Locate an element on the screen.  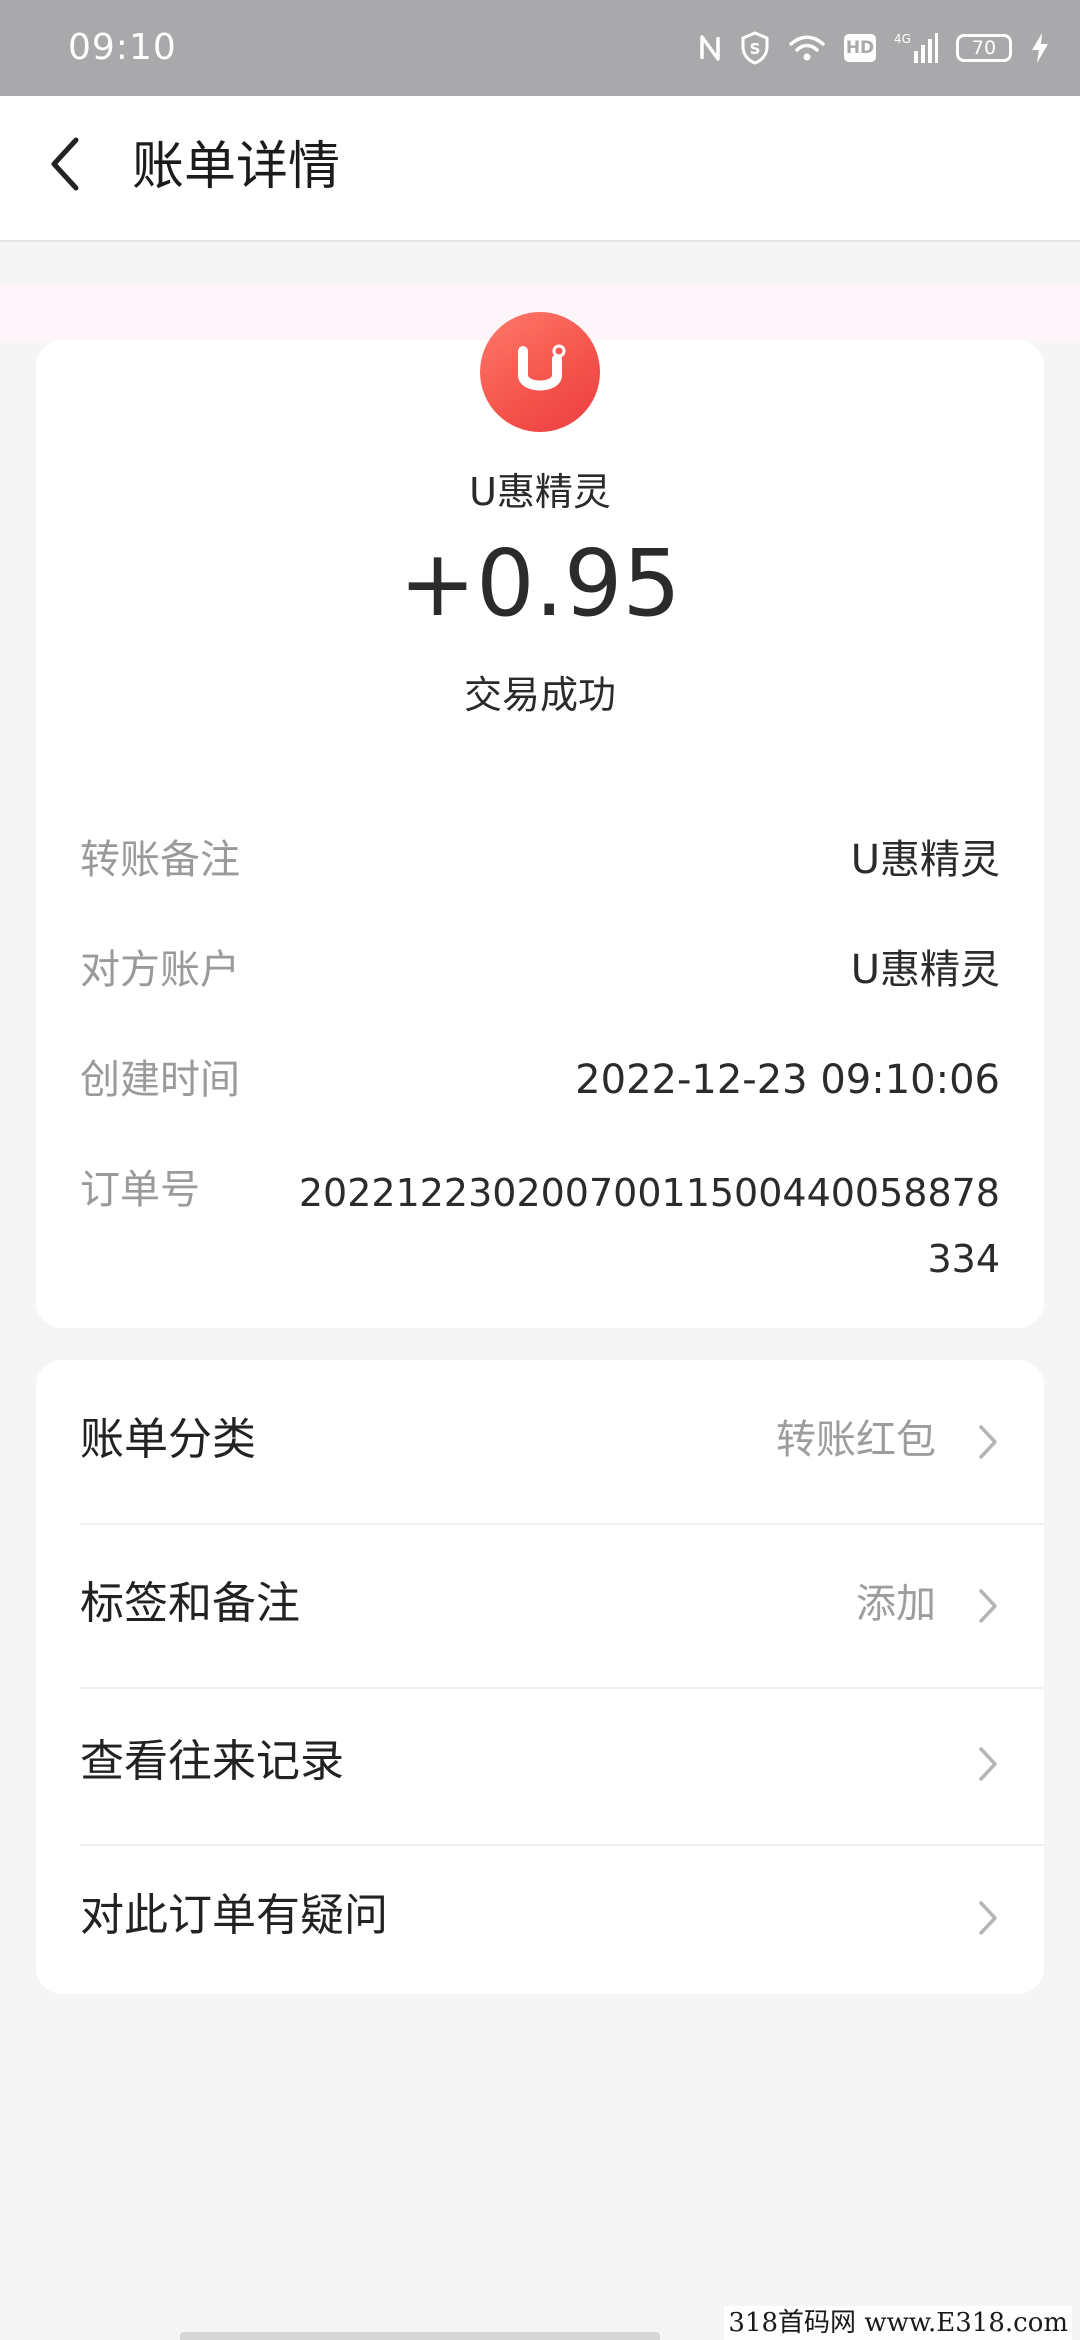
status-bar: 09:10 S HD 4G 70 is located at coordinates (540, 48).